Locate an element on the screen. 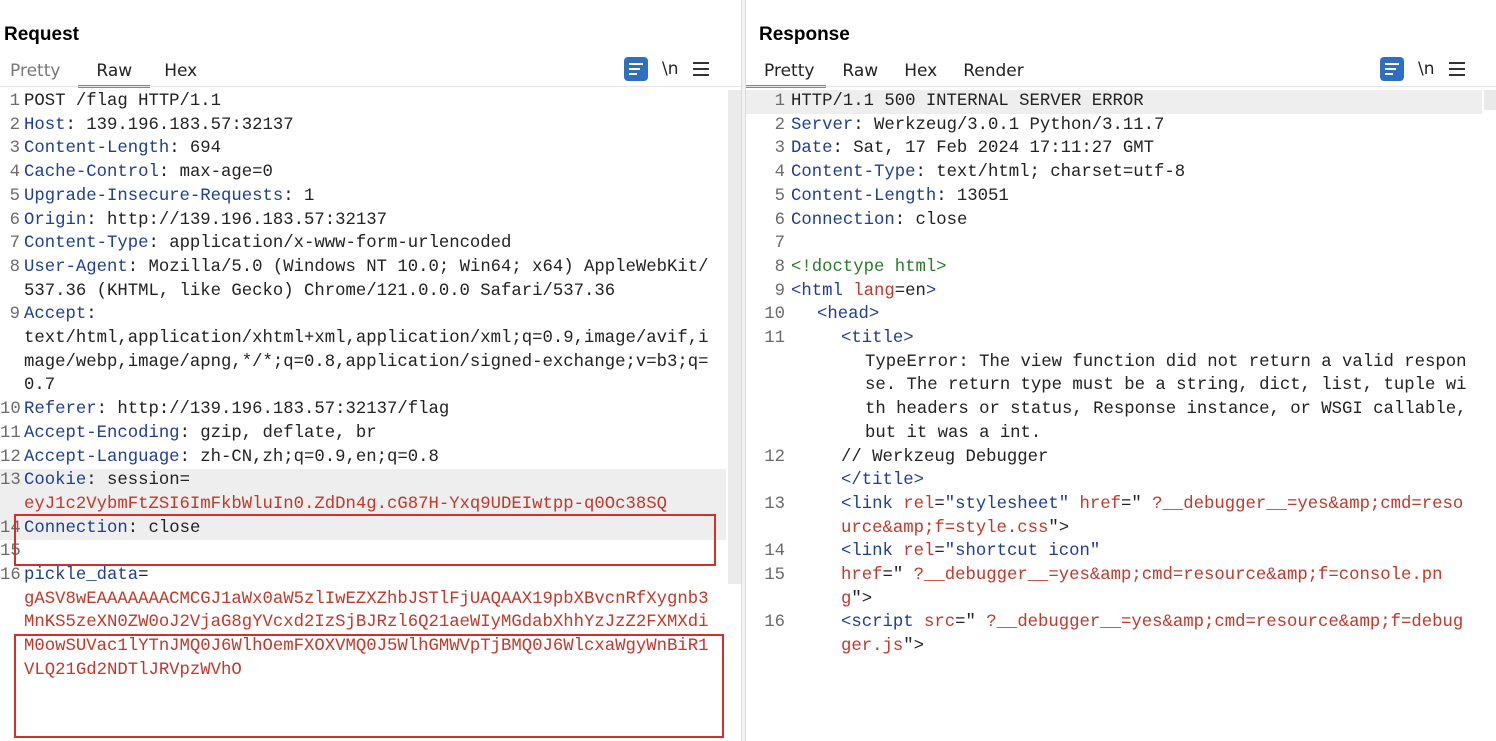 The image size is (1496, 741). response-title: Response is located at coordinates (804, 34).